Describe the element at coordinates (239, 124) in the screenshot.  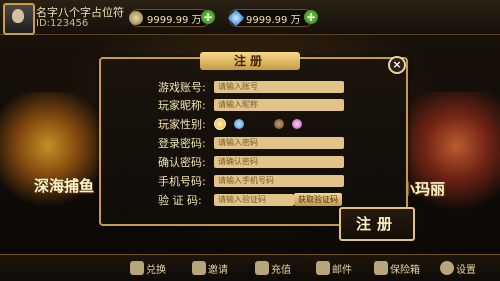
I see `male-radio-icon` at that location.